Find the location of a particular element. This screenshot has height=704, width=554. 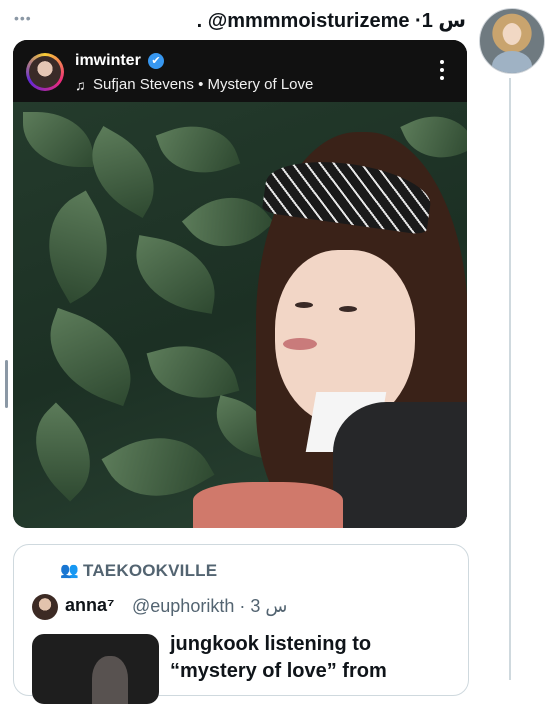

embed-username: imwinter is located at coordinates (108, 61).